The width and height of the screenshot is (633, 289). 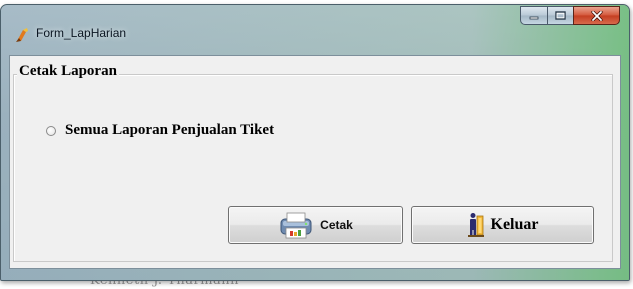 I want to click on group-title: Cetak Laporan, so click(x=68, y=71).